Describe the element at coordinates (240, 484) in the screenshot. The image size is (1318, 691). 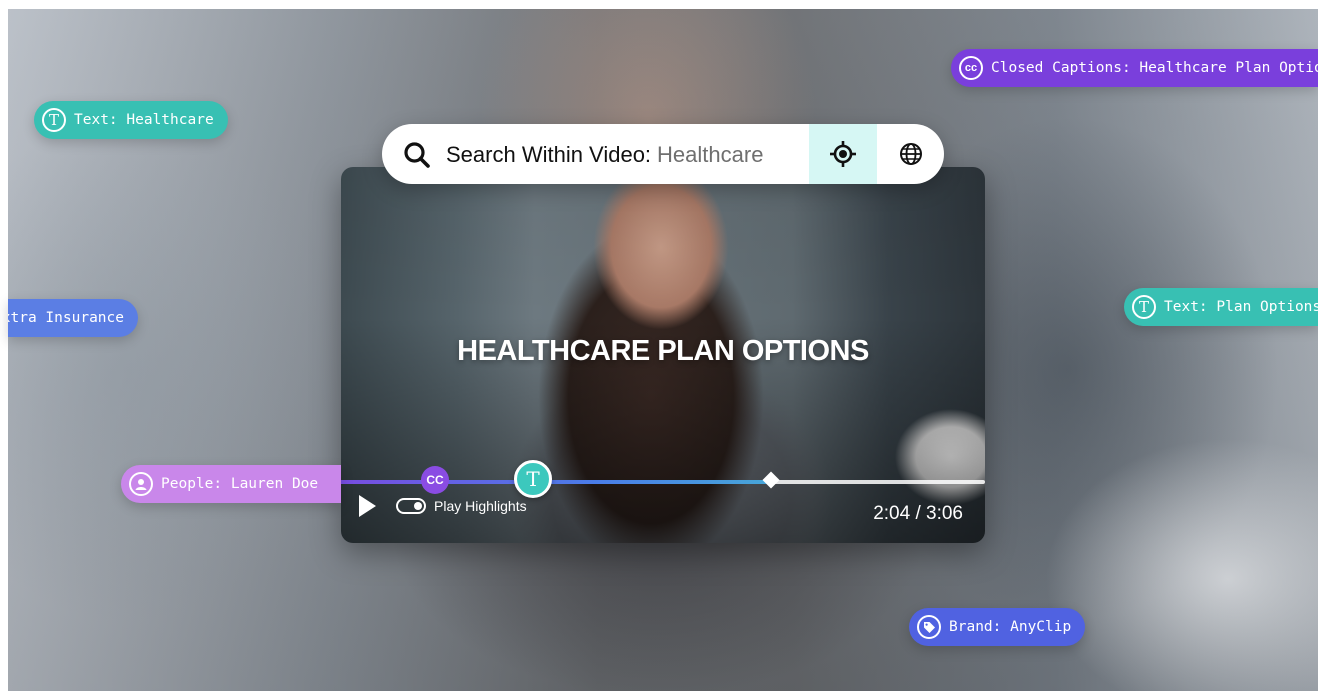
I see `tag-label: People: Lauren Doe` at that location.